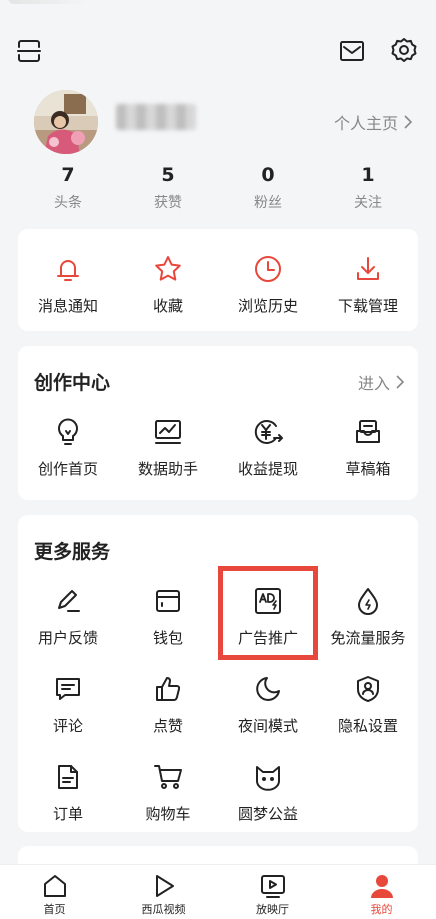  I want to click on data-assistant-label: 数据助手, so click(167, 469).